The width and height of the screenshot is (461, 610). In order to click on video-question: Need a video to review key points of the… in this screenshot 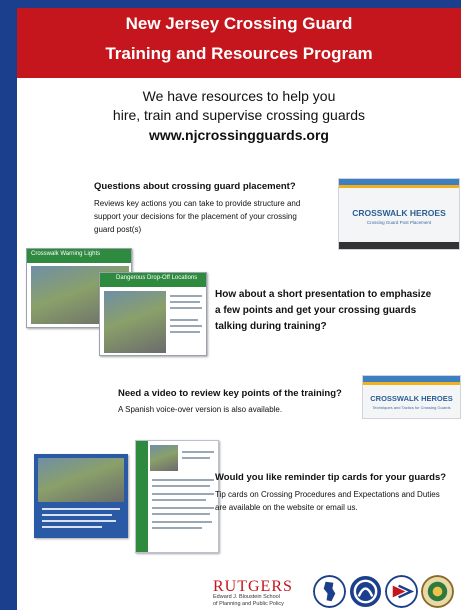, I will do `click(230, 393)`.